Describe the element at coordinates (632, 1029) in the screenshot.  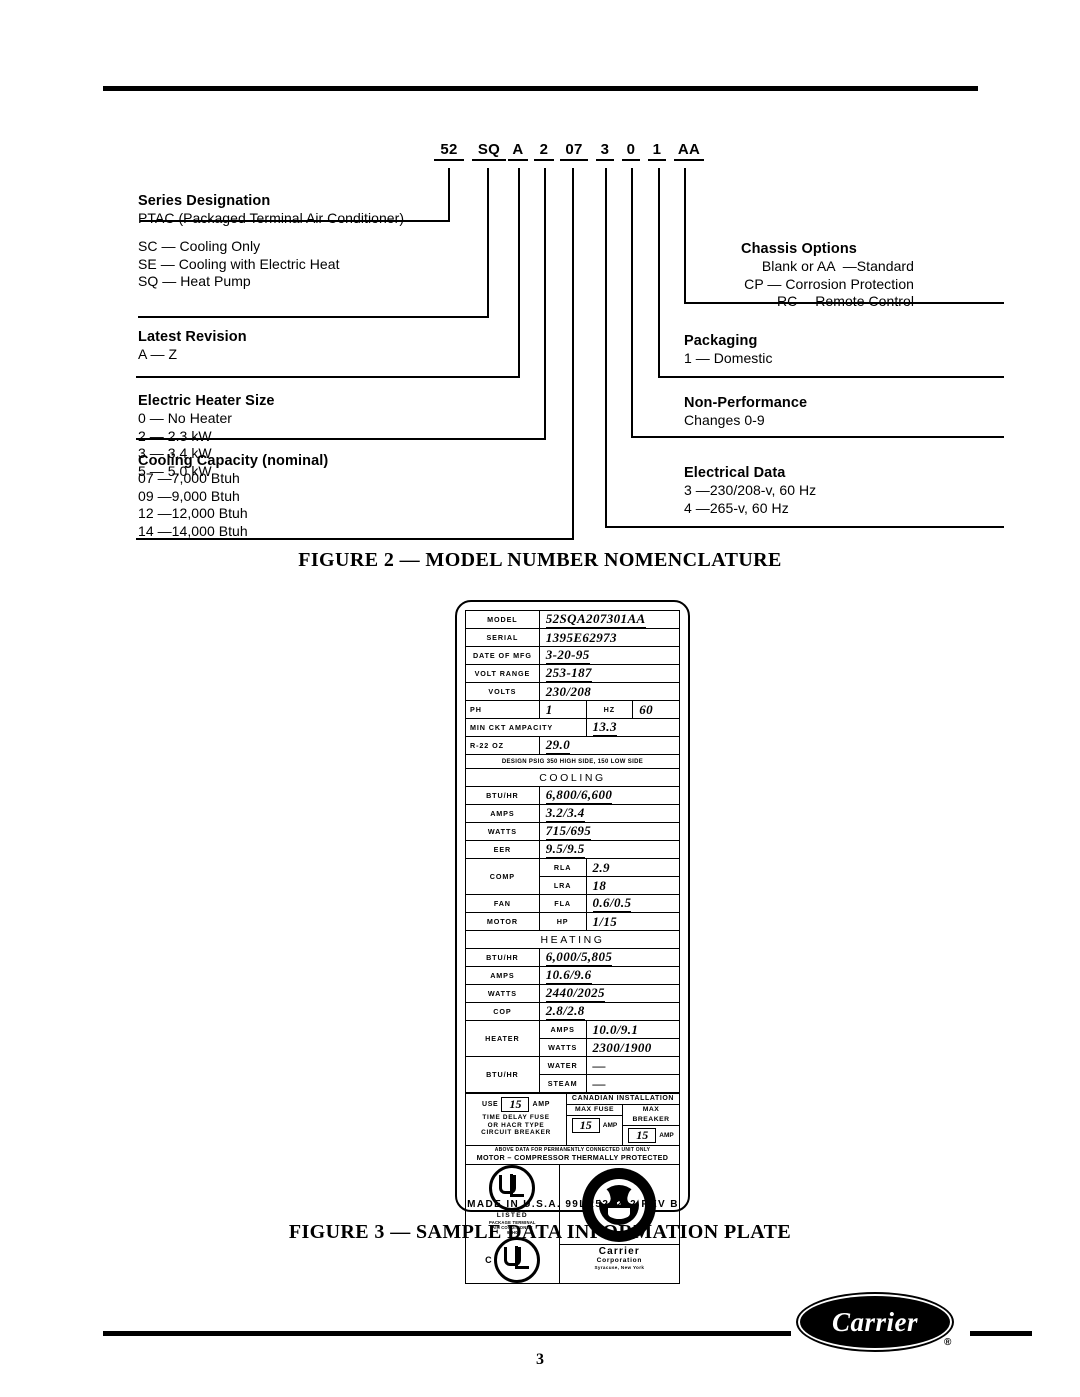
I see `row-value: 10.0/9.1` at that location.